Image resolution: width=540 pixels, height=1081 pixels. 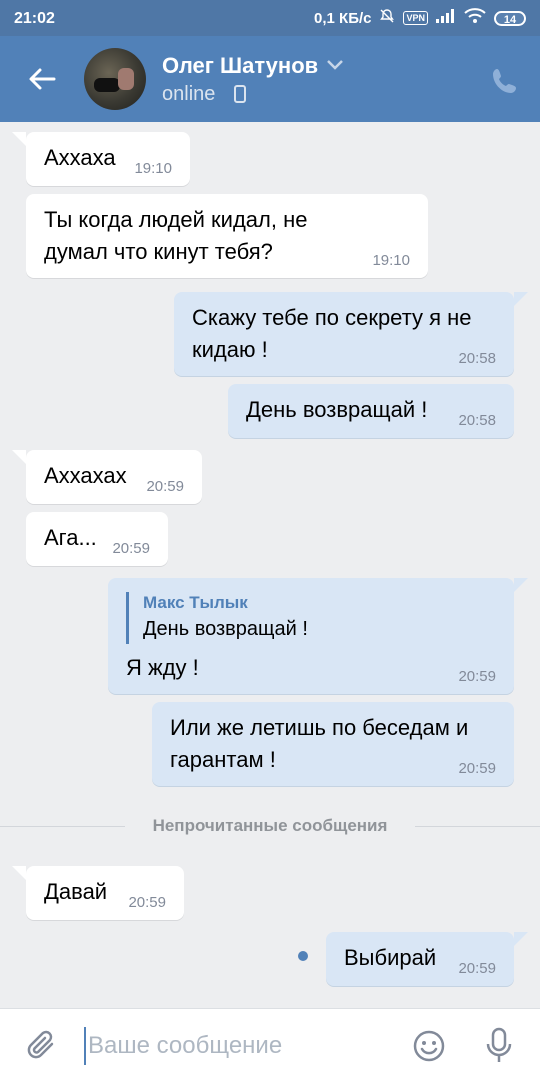 What do you see at coordinates (343, 18) in the screenshot?
I see `network-speed: 0,1 КБ/с` at bounding box center [343, 18].